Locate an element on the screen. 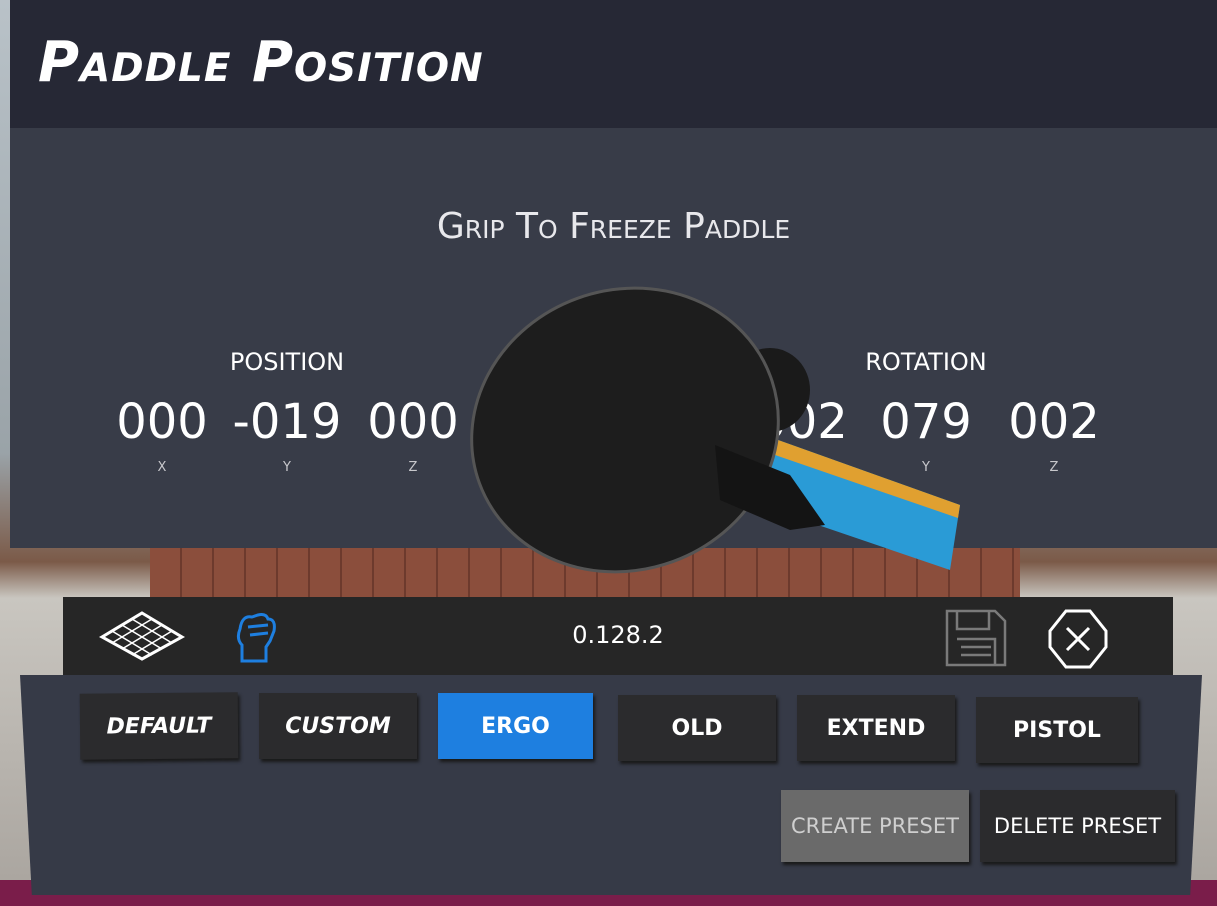  save-floppy-icon is located at coordinates (975, 638).